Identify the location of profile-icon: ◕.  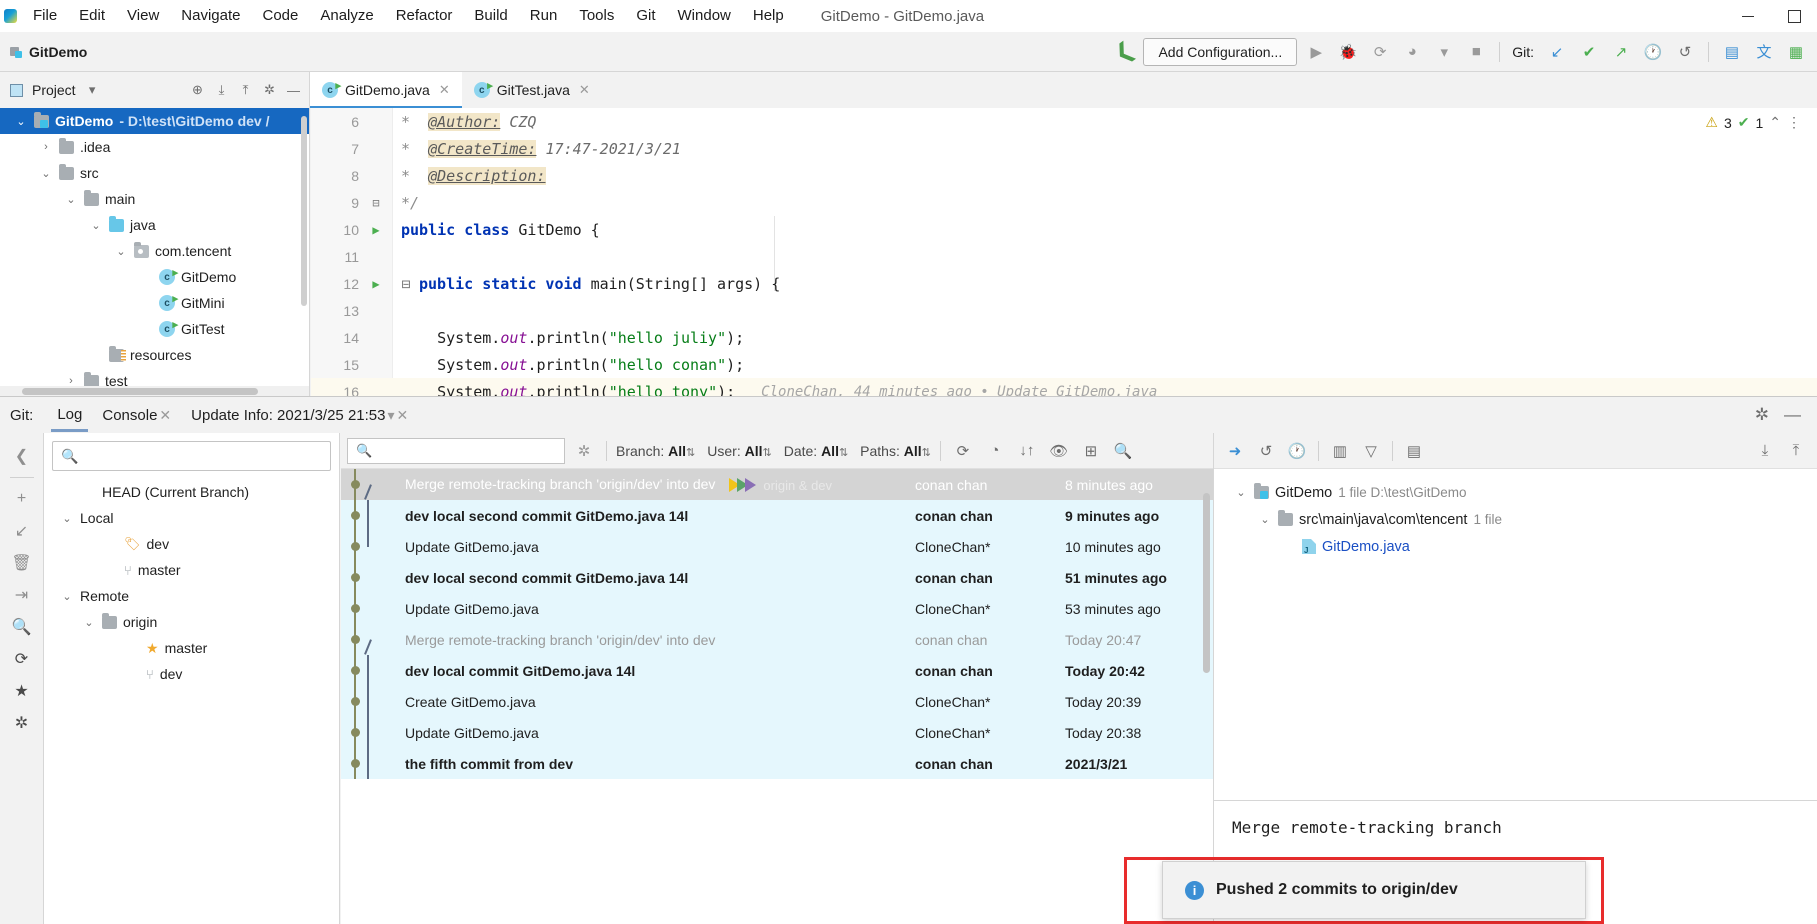
(1412, 52).